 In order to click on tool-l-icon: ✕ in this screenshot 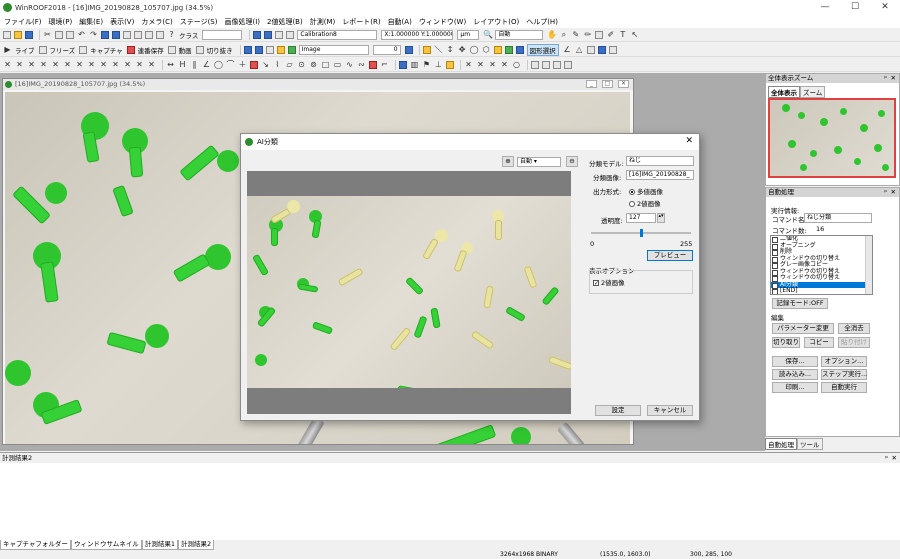, I will do `click(139, 64)`.